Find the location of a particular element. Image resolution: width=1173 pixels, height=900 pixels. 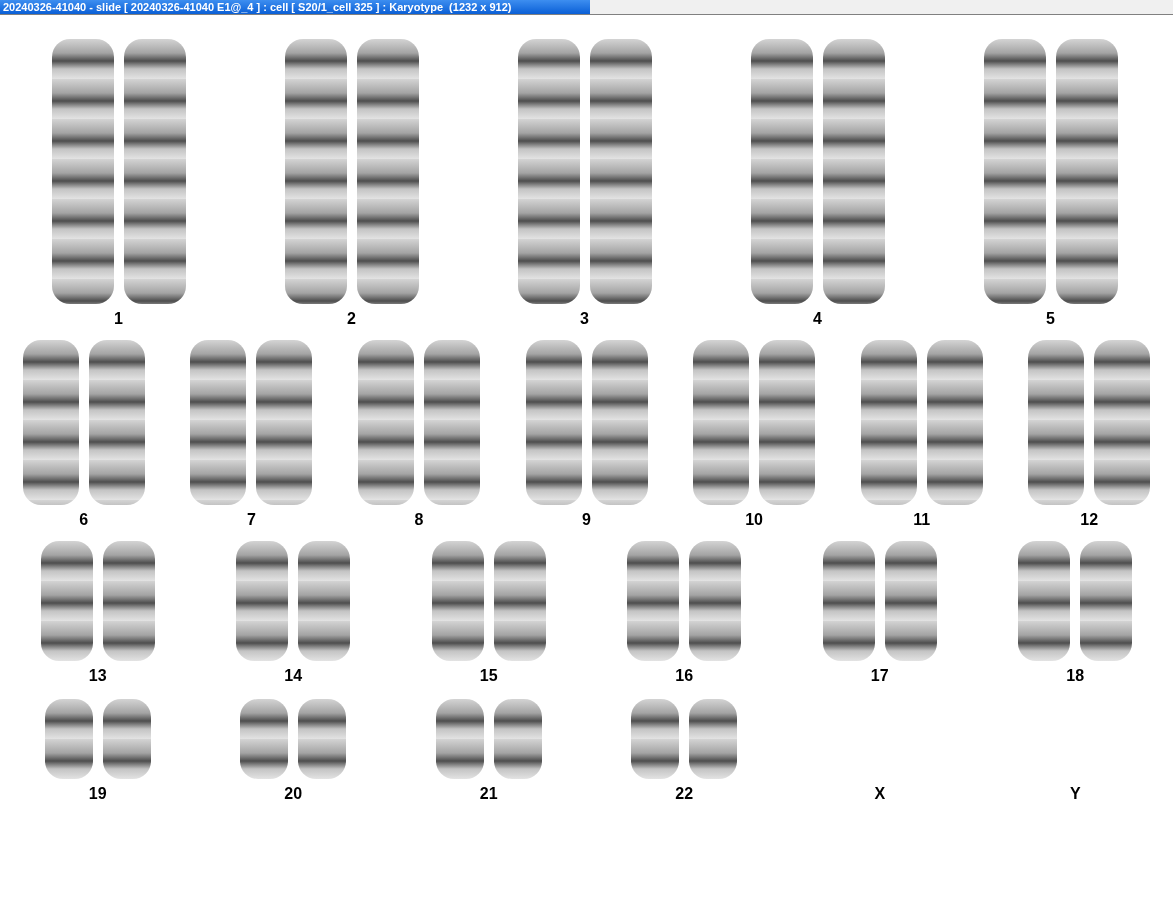

chromosome-number: 16 is located at coordinates (684, 676).